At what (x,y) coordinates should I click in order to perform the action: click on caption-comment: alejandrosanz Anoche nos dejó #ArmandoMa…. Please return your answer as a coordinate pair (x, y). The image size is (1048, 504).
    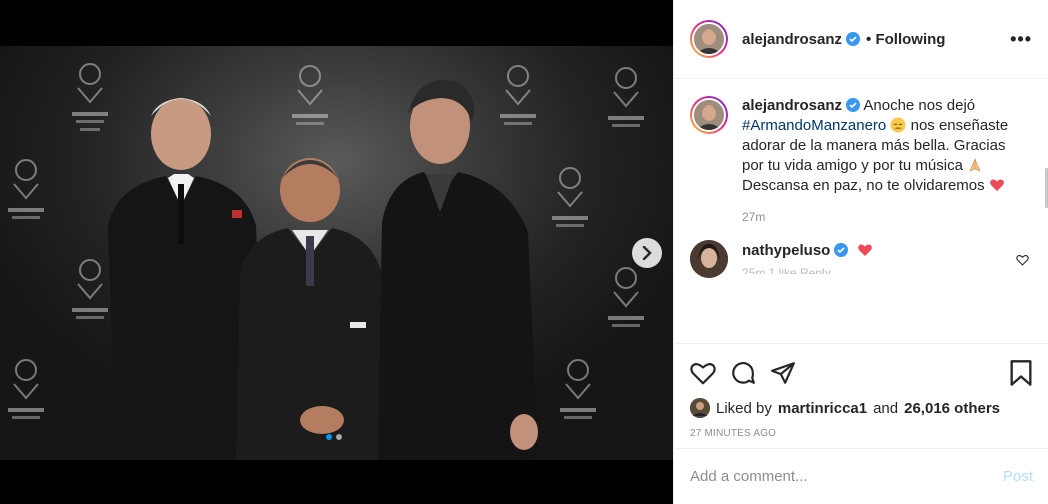
    Looking at the image, I should click on (861, 160).